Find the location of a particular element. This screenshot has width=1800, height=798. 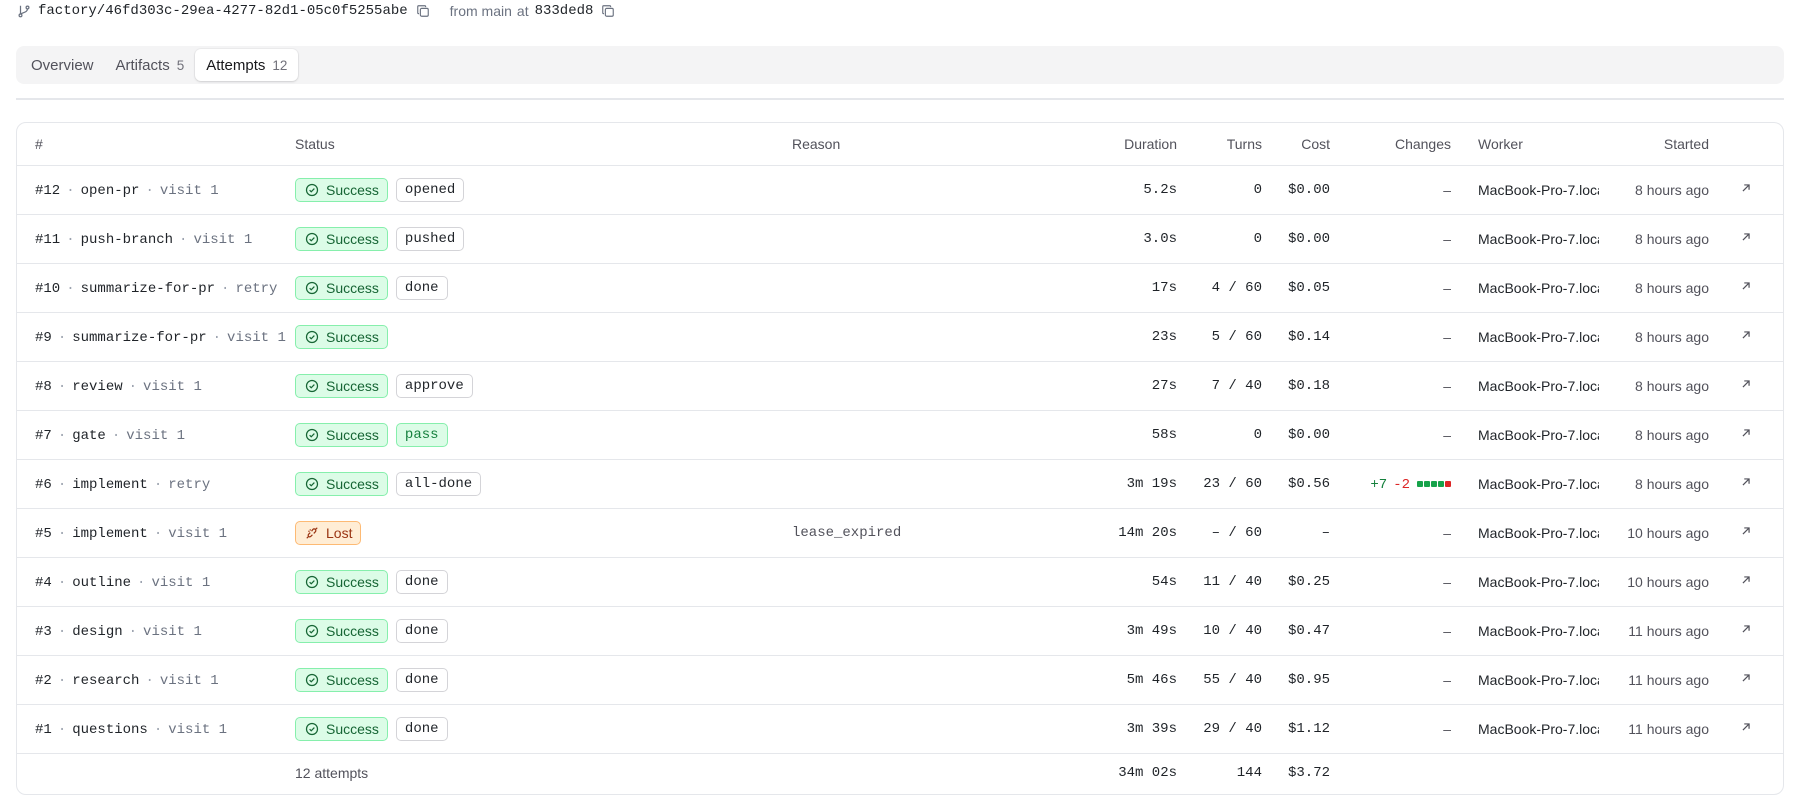

tab-label: Overview is located at coordinates (62, 65).